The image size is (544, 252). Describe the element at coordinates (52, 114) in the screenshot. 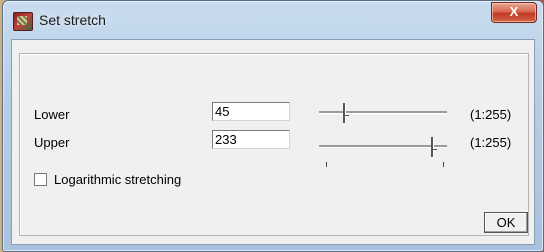

I see `lower-label: Lower` at that location.